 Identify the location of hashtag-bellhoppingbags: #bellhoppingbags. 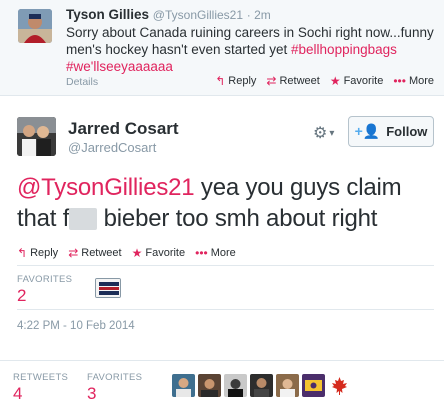
(344, 49).